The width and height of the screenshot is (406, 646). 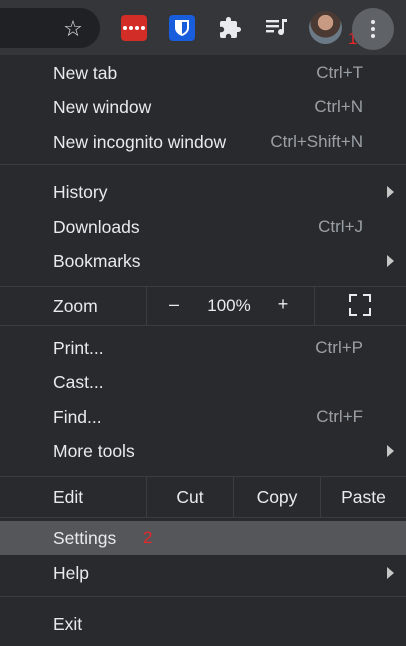 What do you see at coordinates (203, 27) in the screenshot?
I see `browser-toolbar: ☆ 1` at bounding box center [203, 27].